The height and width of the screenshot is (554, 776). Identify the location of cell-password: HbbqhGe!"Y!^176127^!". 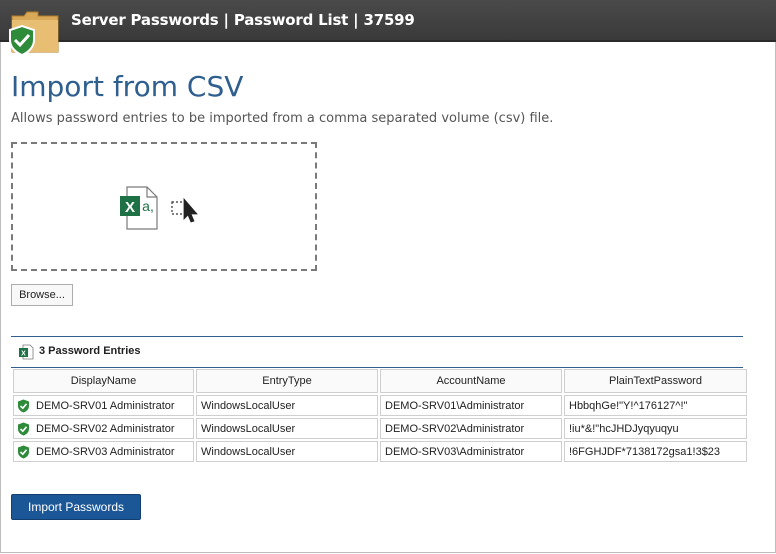
(655, 405).